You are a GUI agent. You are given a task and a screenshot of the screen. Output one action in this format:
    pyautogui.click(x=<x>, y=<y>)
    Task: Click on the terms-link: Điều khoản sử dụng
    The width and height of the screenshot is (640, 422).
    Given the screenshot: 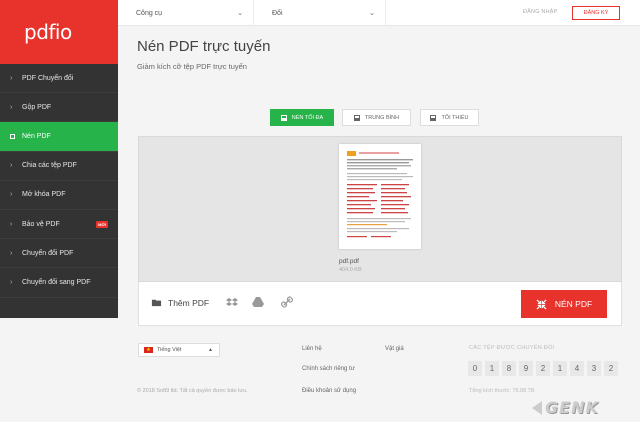 What is the action you would take?
    pyautogui.click(x=329, y=391)
    